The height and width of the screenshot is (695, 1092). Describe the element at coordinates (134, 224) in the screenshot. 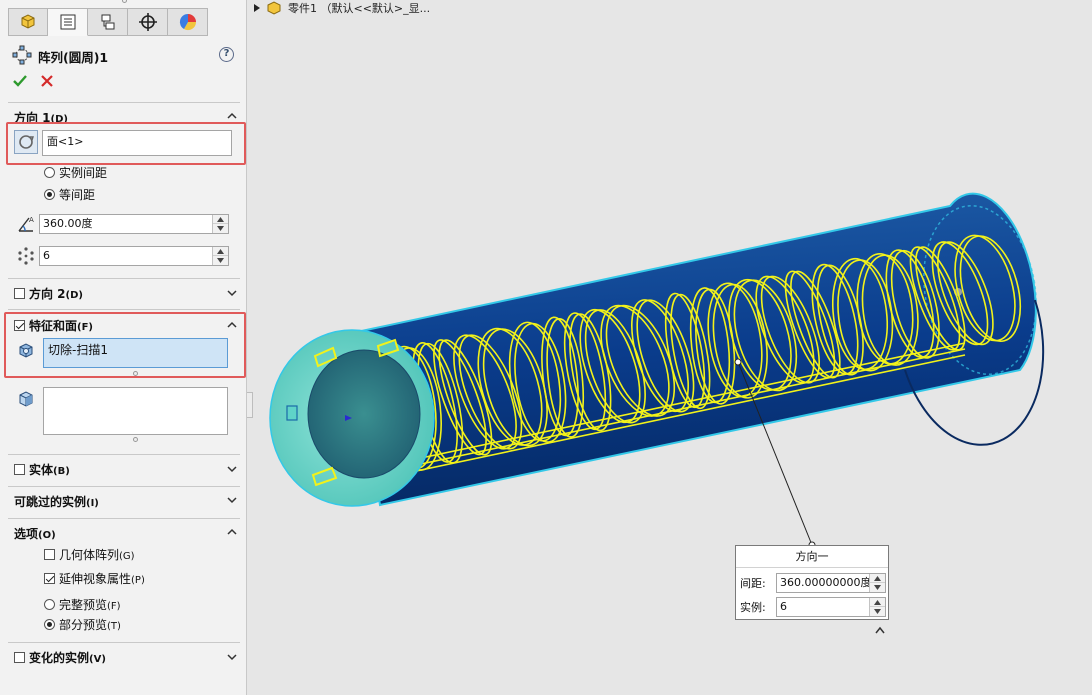

I see `angle-spinbox: 360.00度` at that location.